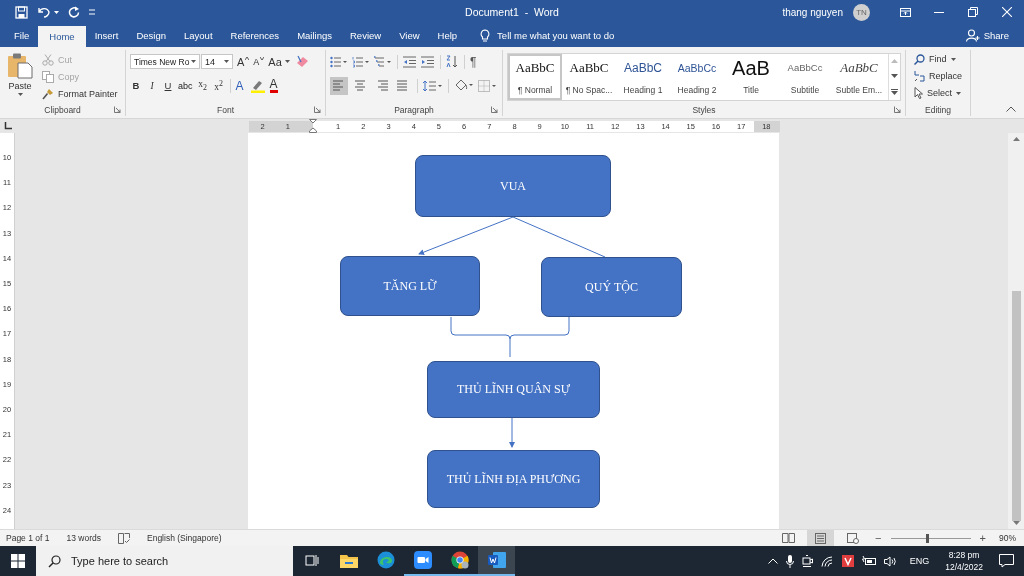 This screenshot has height=576, width=1024. I want to click on wifi-icon, so click(827, 561).